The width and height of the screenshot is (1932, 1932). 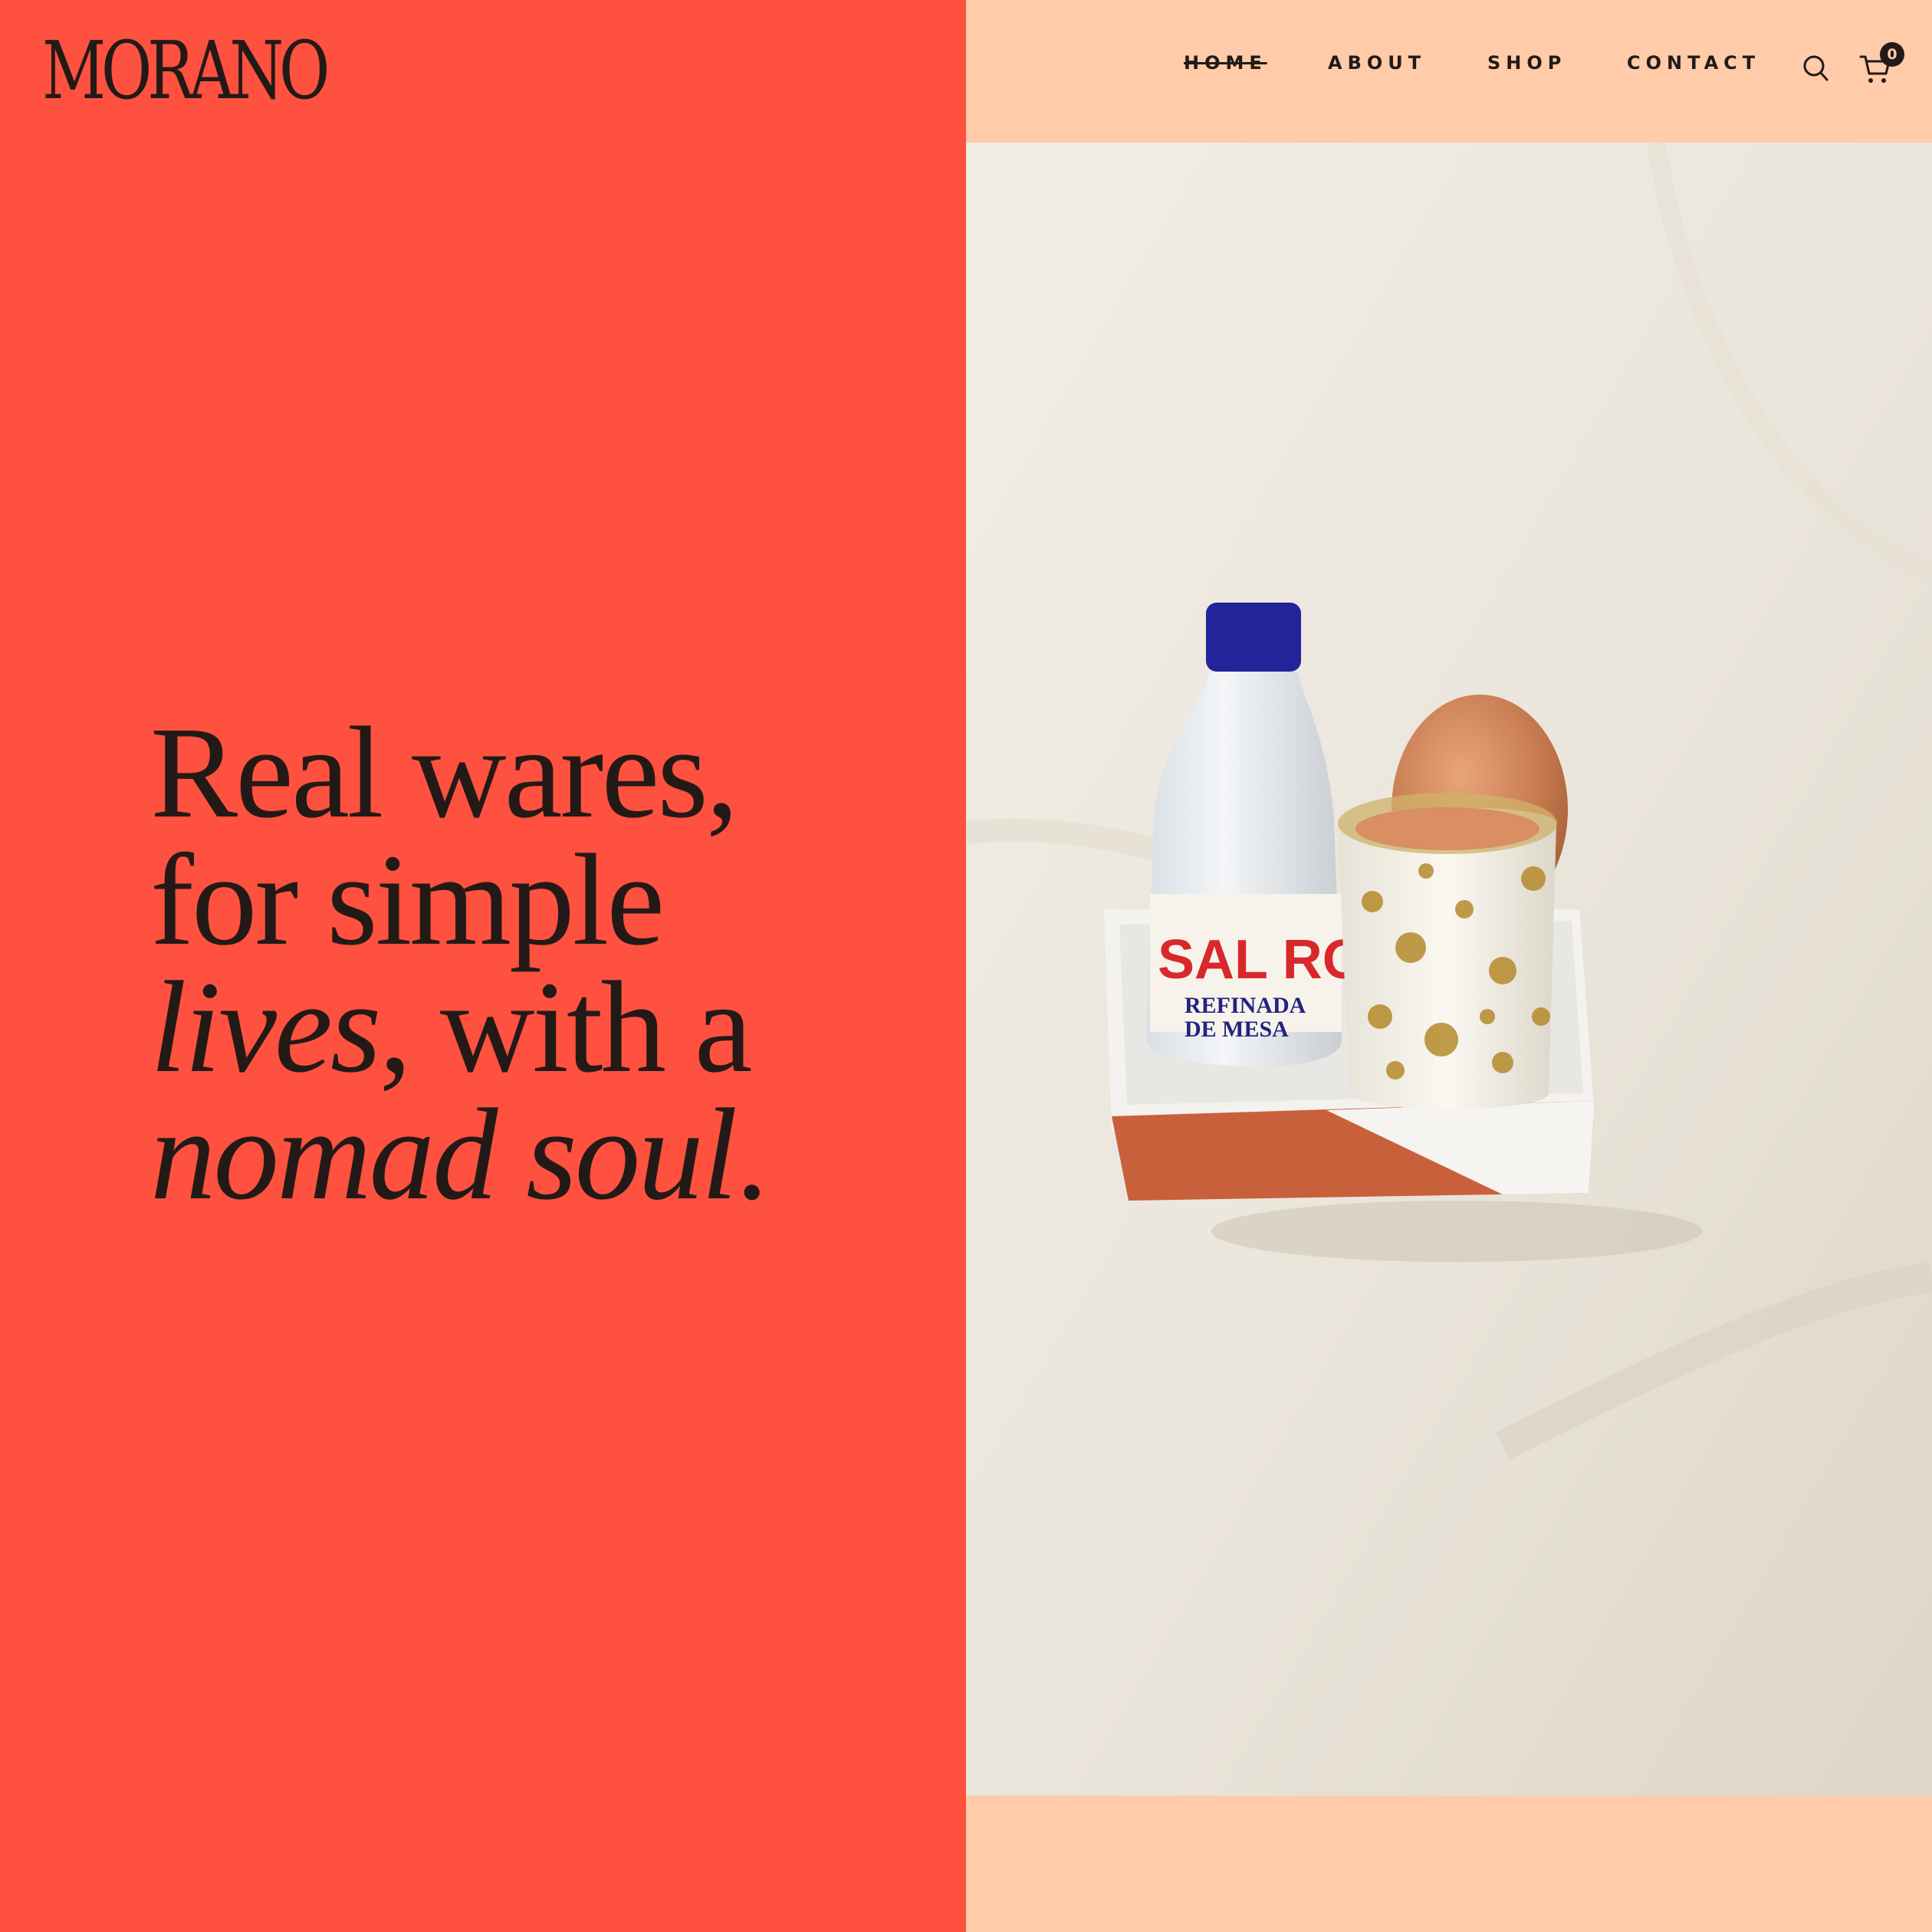 I want to click on cart-count-badge: 0, so click(x=1892, y=54).